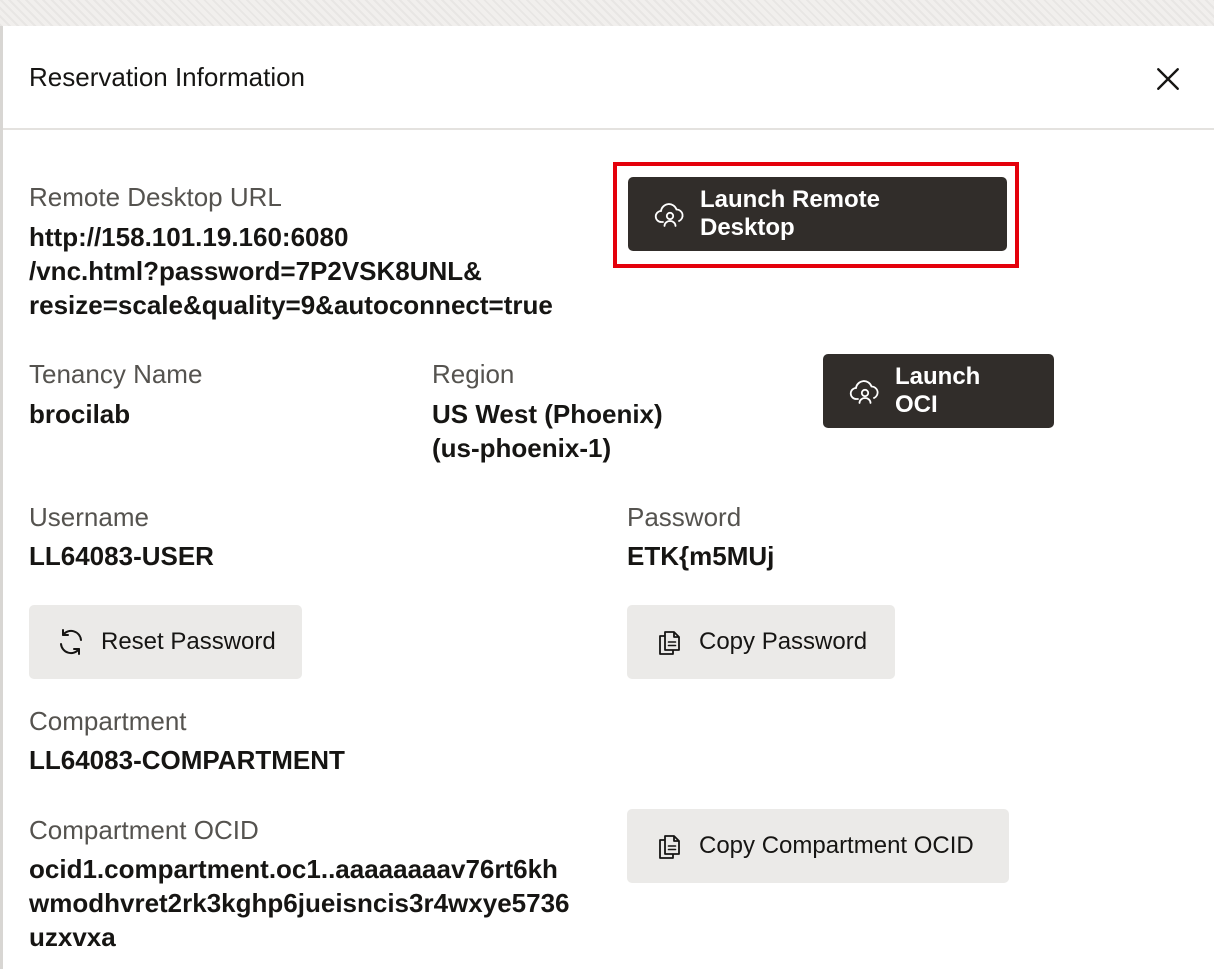 The image size is (1214, 969). What do you see at coordinates (608, 78) in the screenshot?
I see `dialog-header: Reservation Information` at bounding box center [608, 78].